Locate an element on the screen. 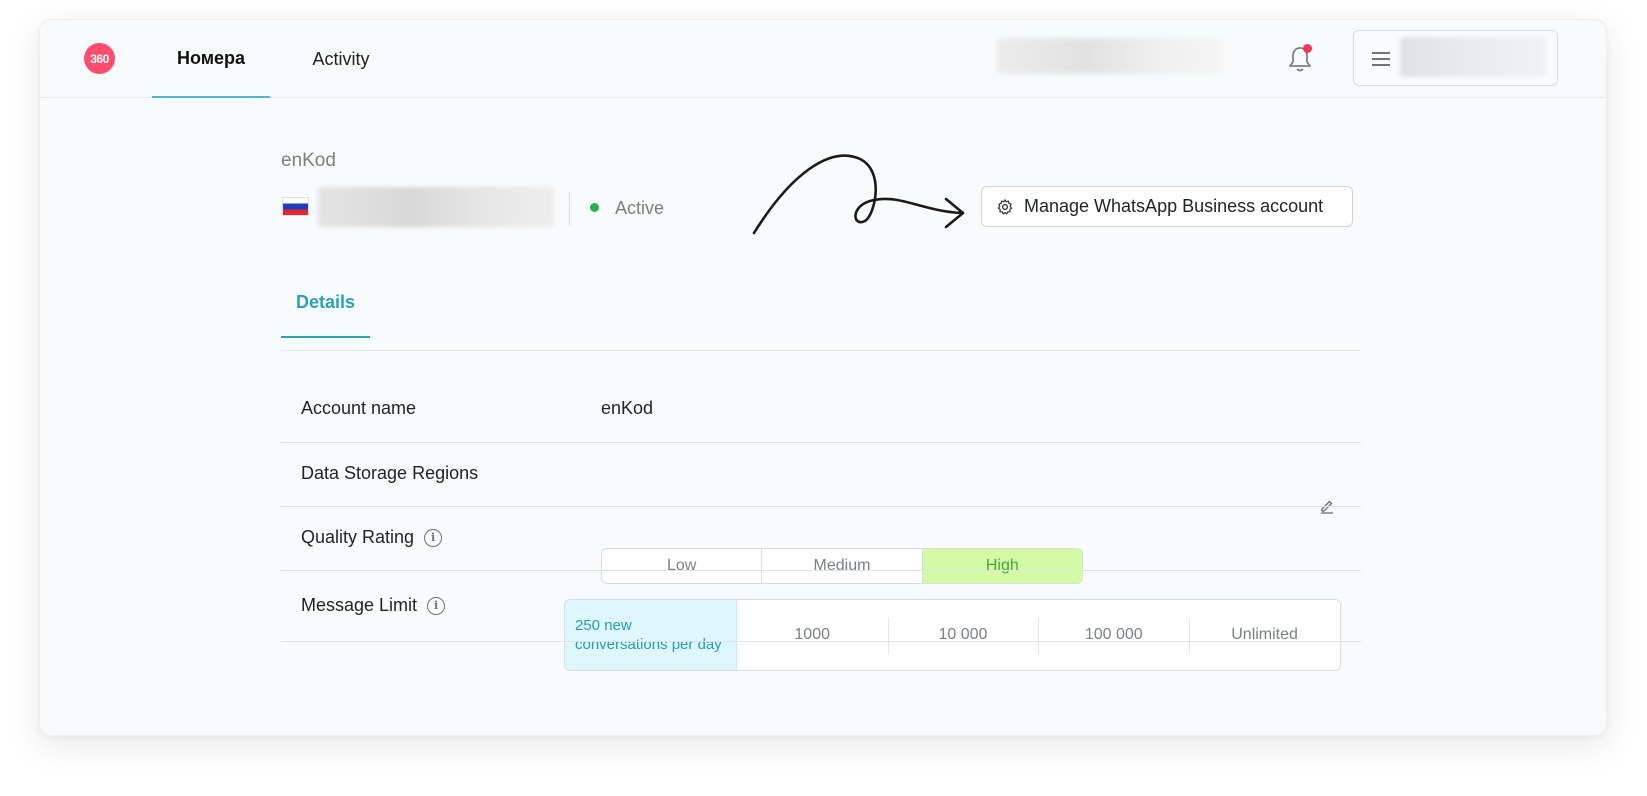 The width and height of the screenshot is (1647, 796). arrow-annotation is located at coordinates (858, 194).